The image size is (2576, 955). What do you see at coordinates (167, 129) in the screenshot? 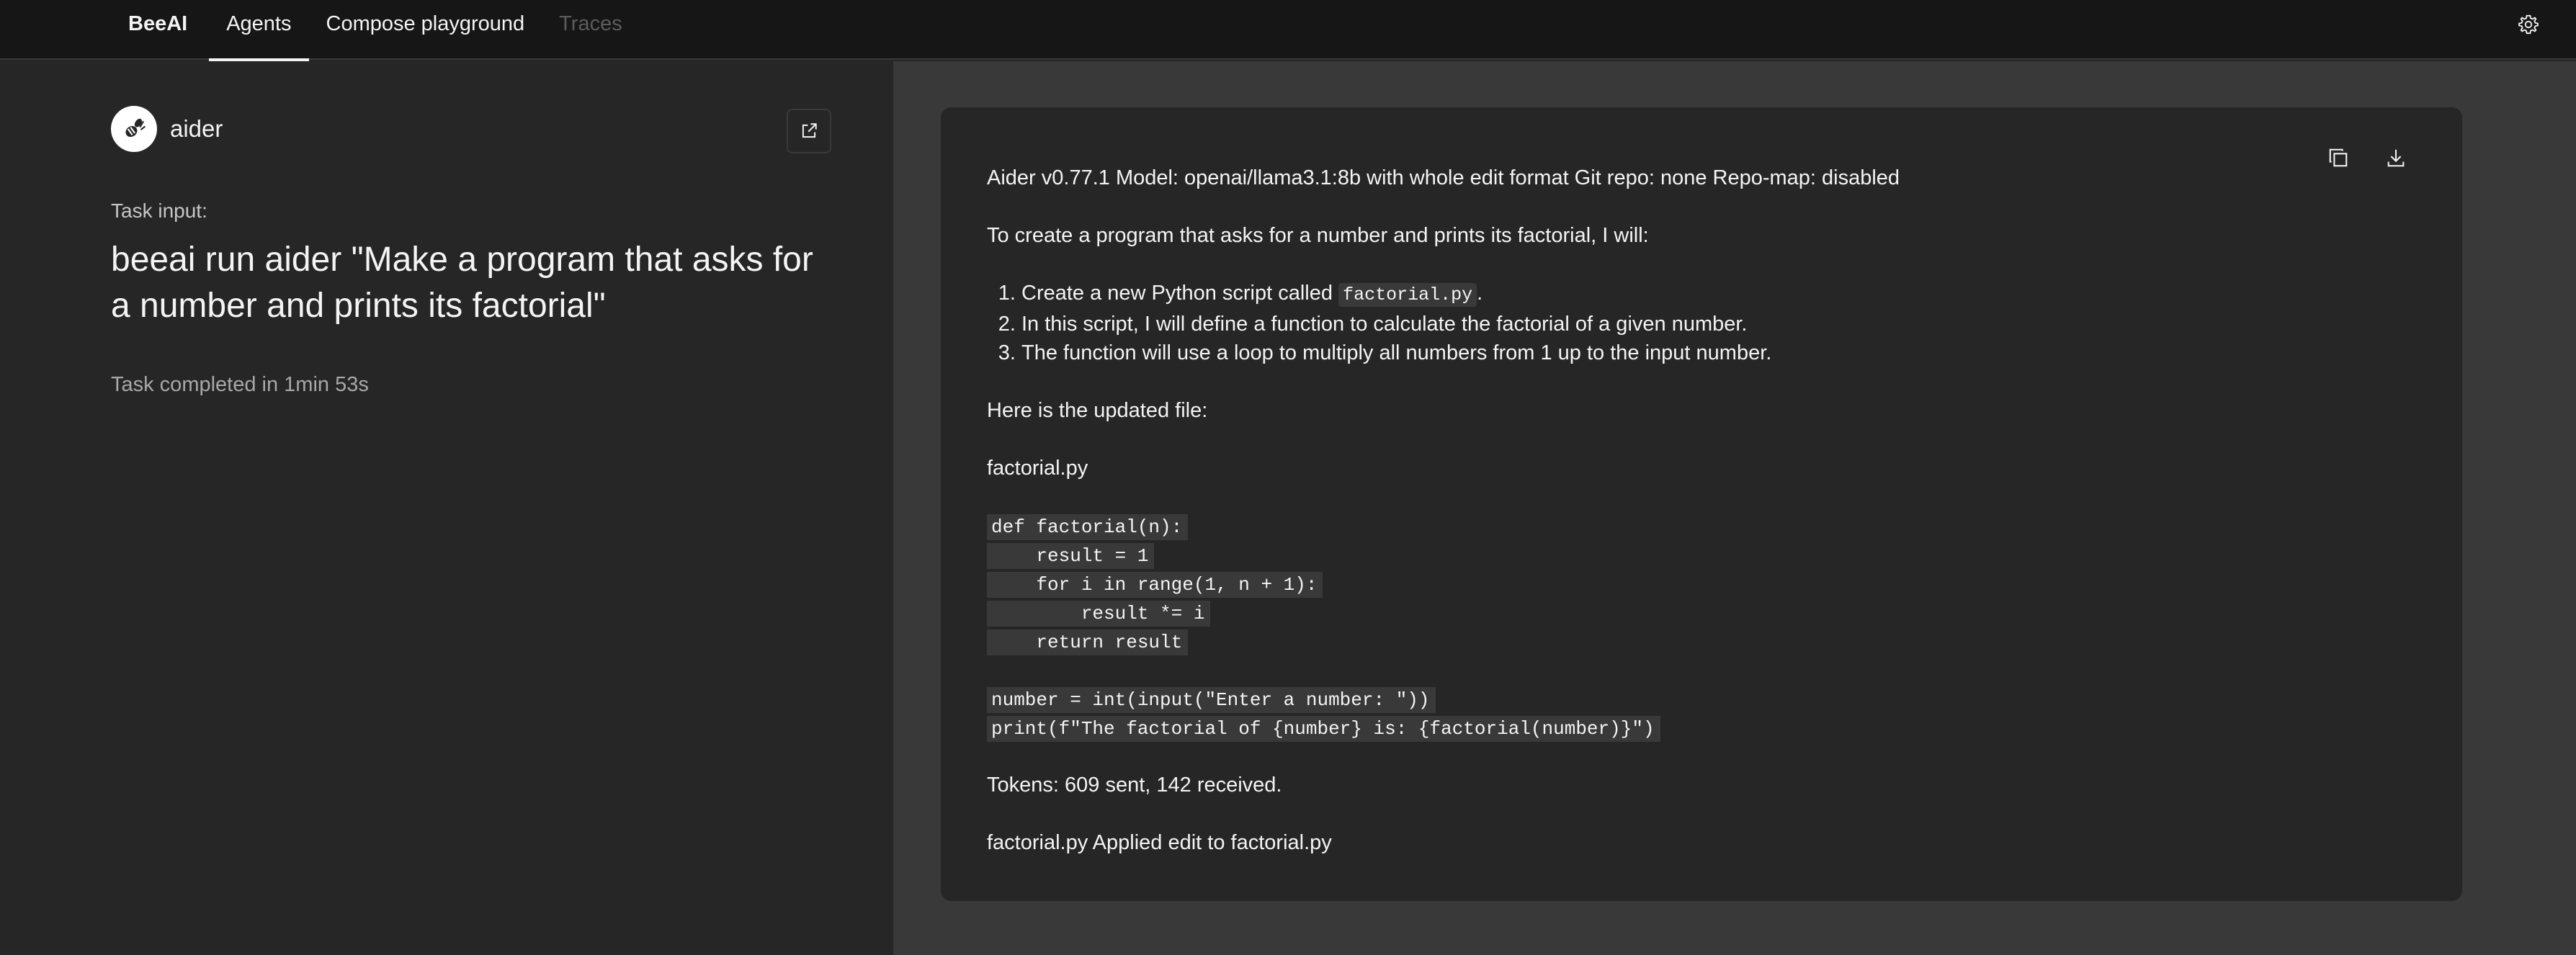
I see `agent-header: aider` at bounding box center [167, 129].